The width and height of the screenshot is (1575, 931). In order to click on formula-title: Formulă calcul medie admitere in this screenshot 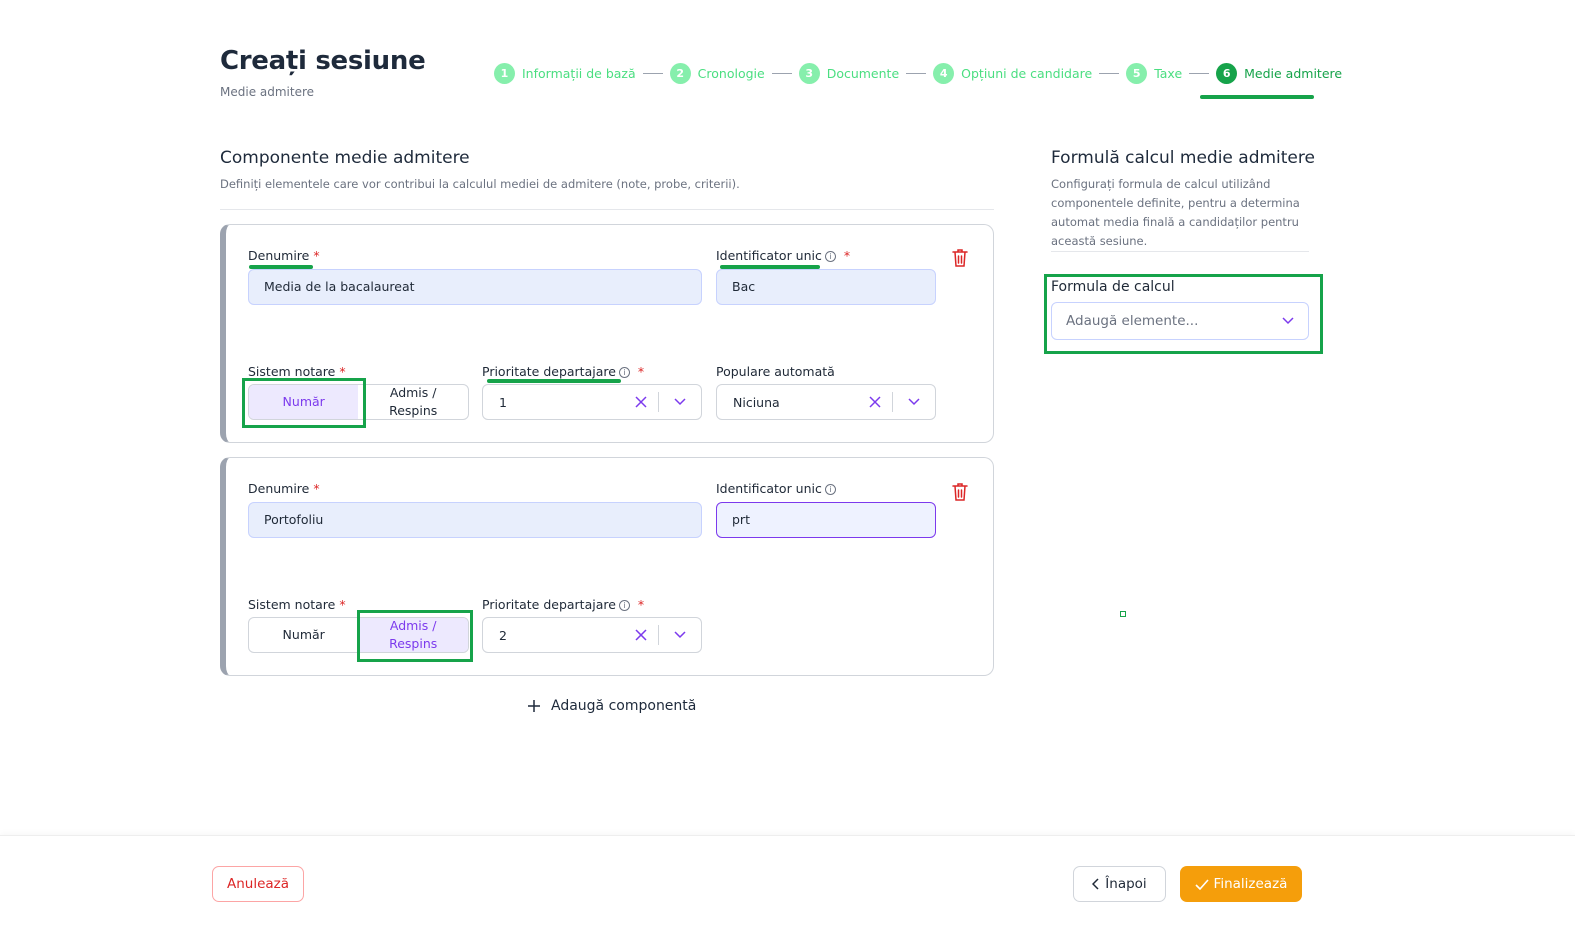, I will do `click(1183, 158)`.